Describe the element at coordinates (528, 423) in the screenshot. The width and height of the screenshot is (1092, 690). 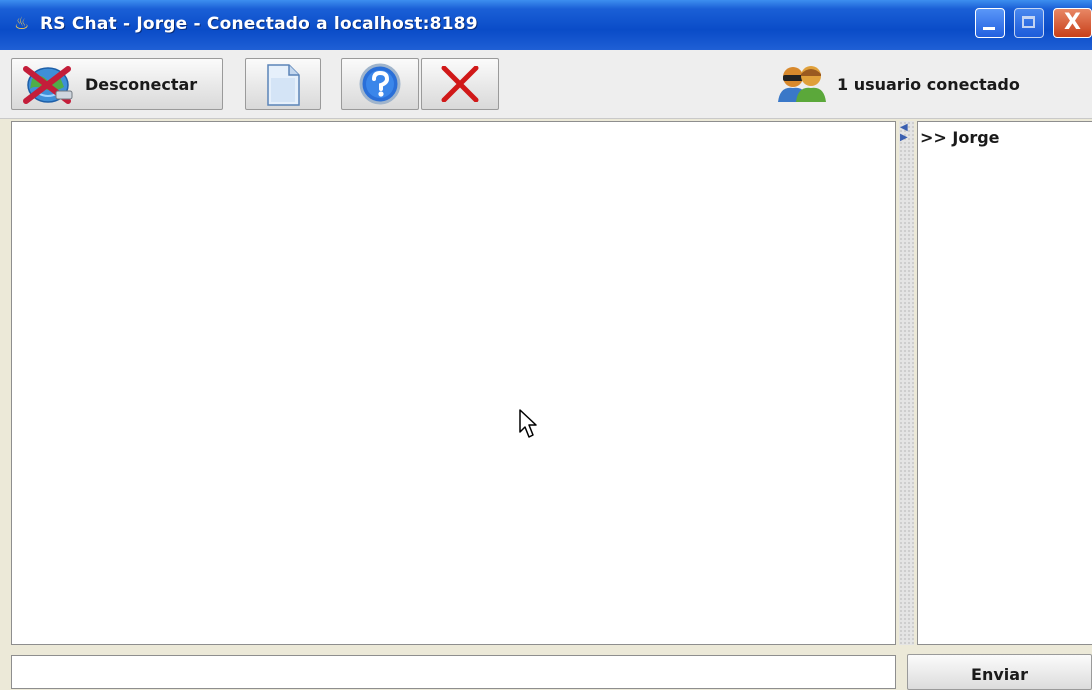
I see `mouse-cursor-icon` at that location.